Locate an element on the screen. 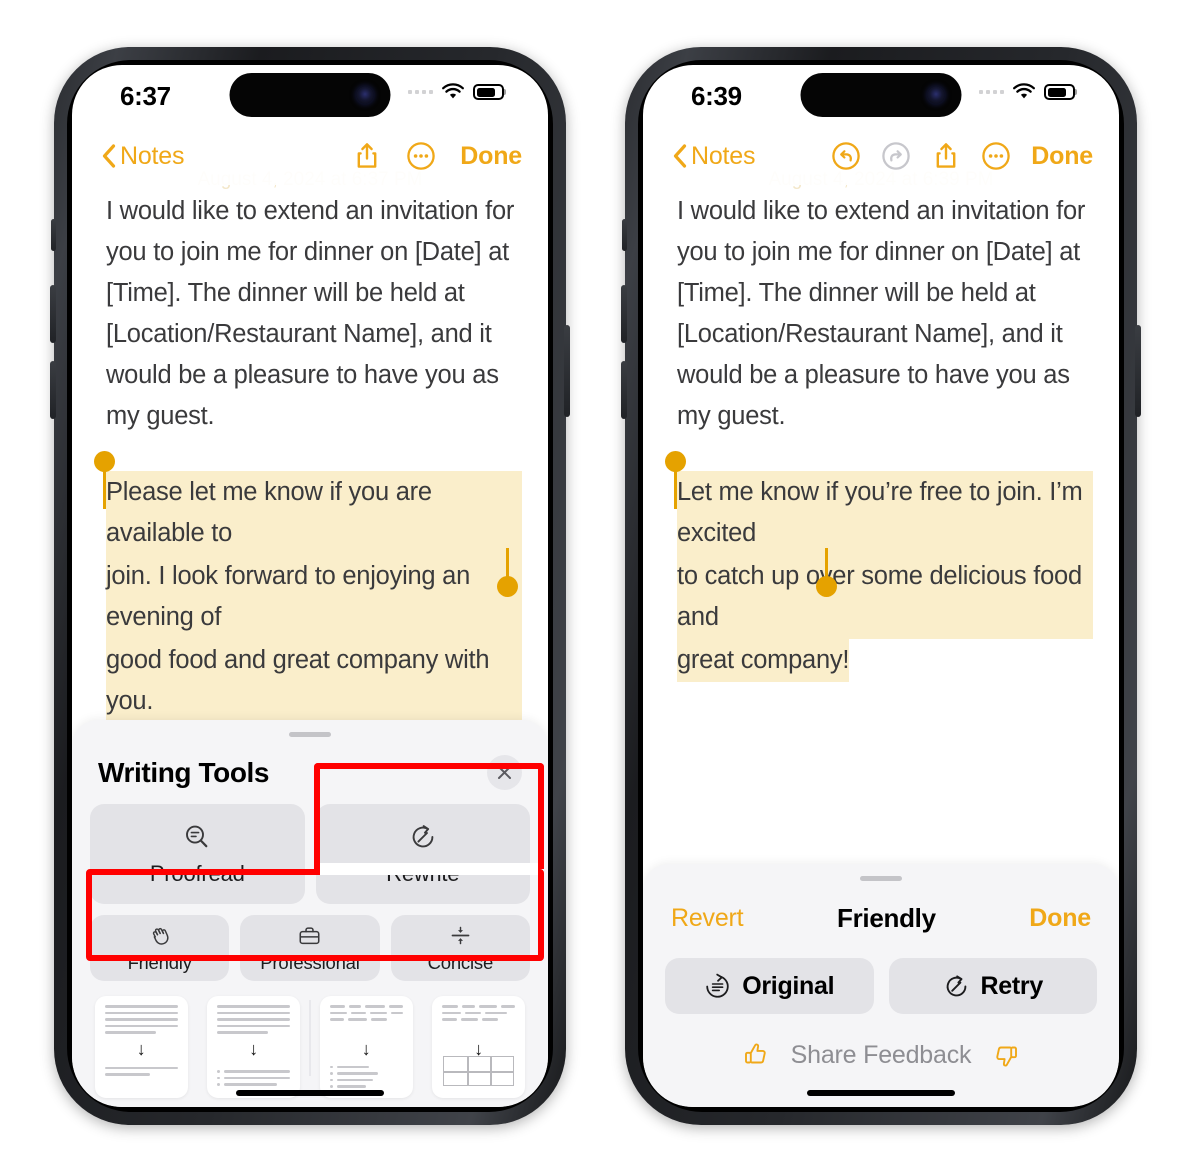  result-sheet-title: Friendly is located at coordinates (886, 918).